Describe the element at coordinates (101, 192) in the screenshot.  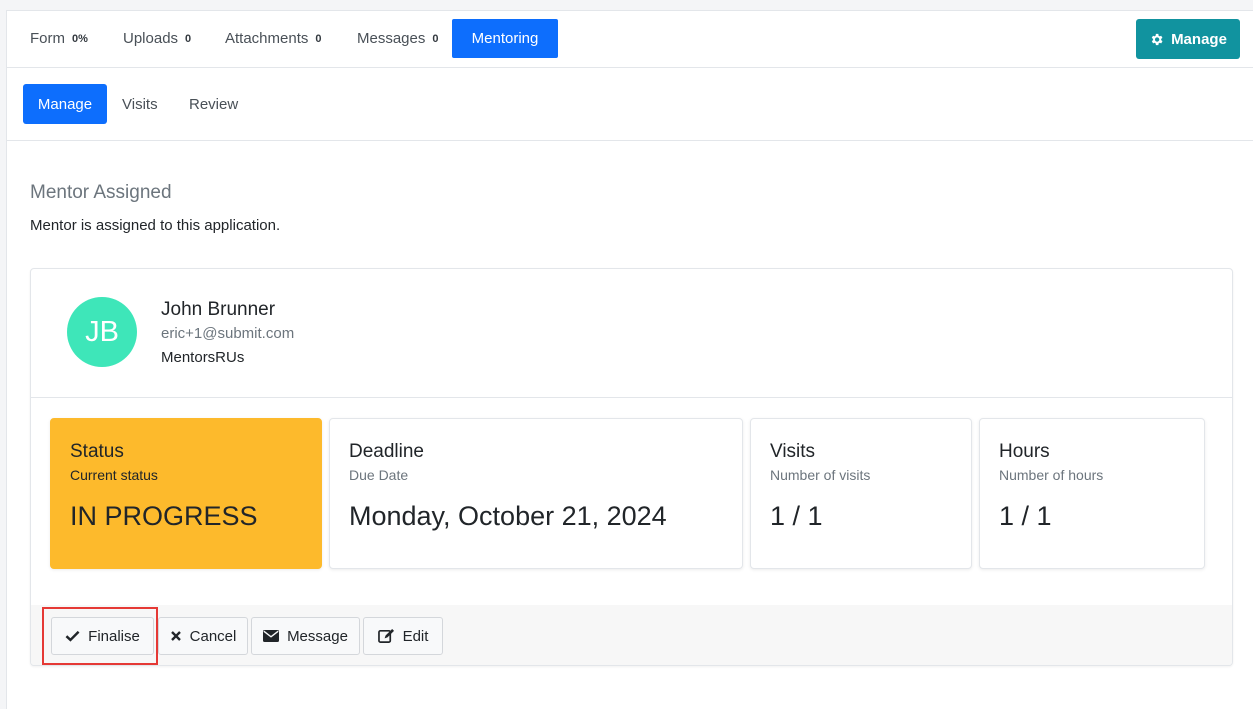
I see `section-title: Mentor Assigned` at that location.